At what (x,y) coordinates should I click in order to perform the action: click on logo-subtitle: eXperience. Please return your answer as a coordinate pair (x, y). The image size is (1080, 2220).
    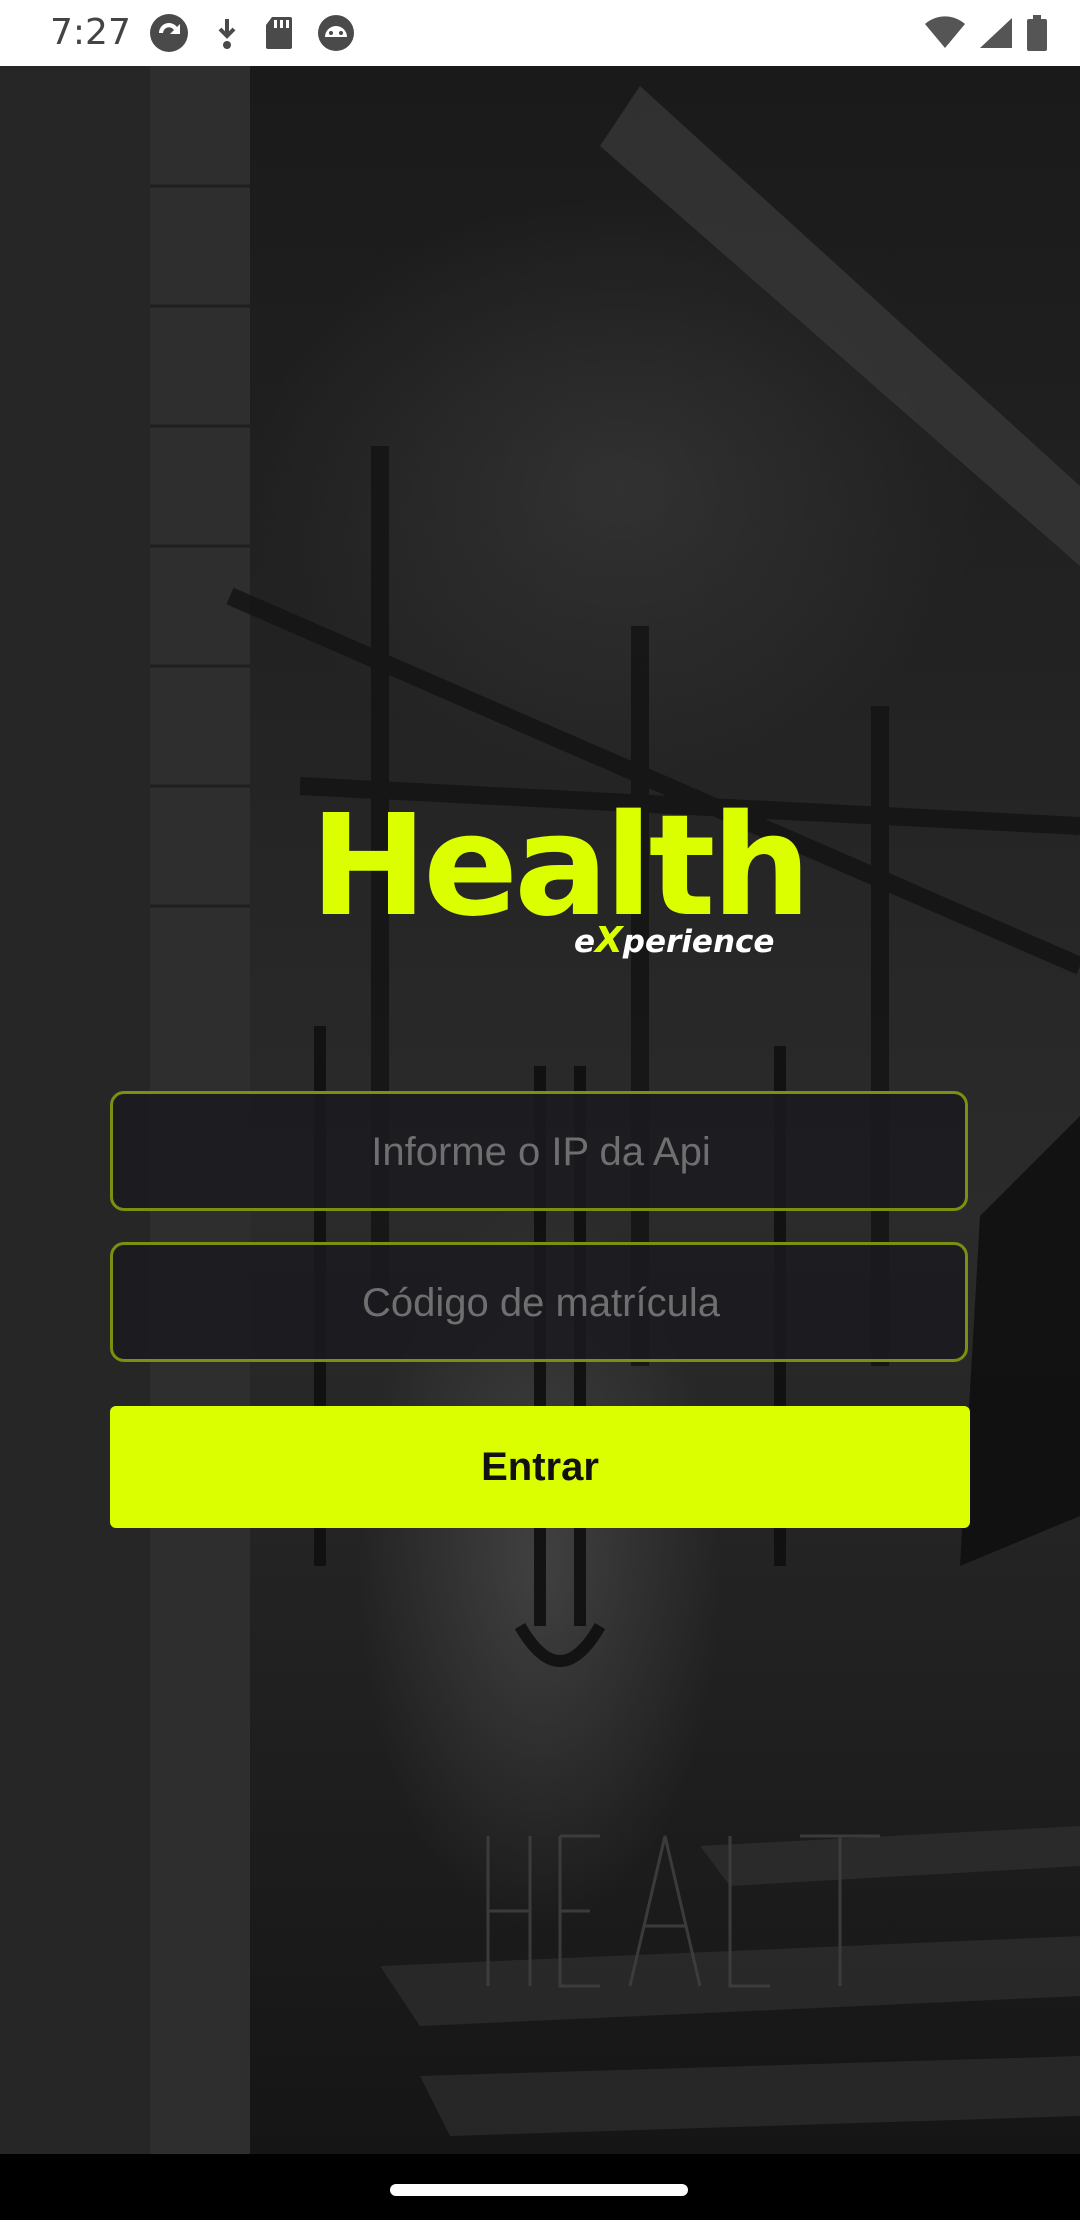
    Looking at the image, I should click on (674, 940).